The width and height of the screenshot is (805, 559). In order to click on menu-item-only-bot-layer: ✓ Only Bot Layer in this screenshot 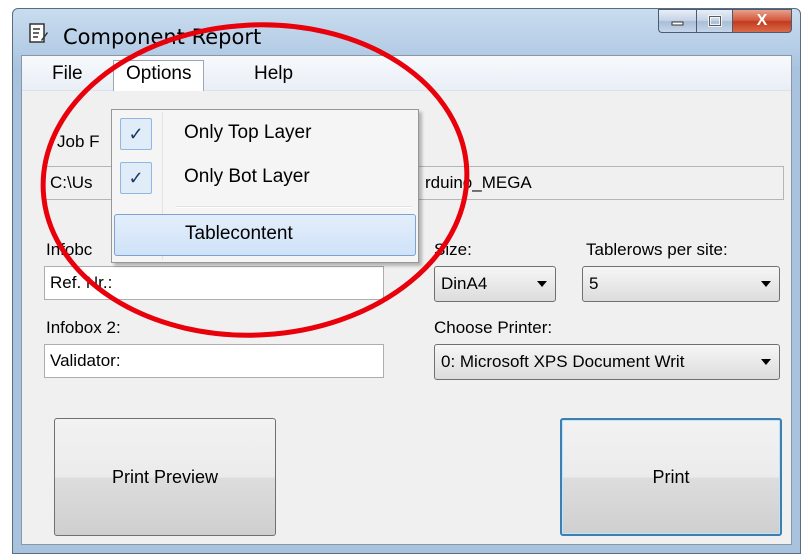, I will do `click(265, 179)`.